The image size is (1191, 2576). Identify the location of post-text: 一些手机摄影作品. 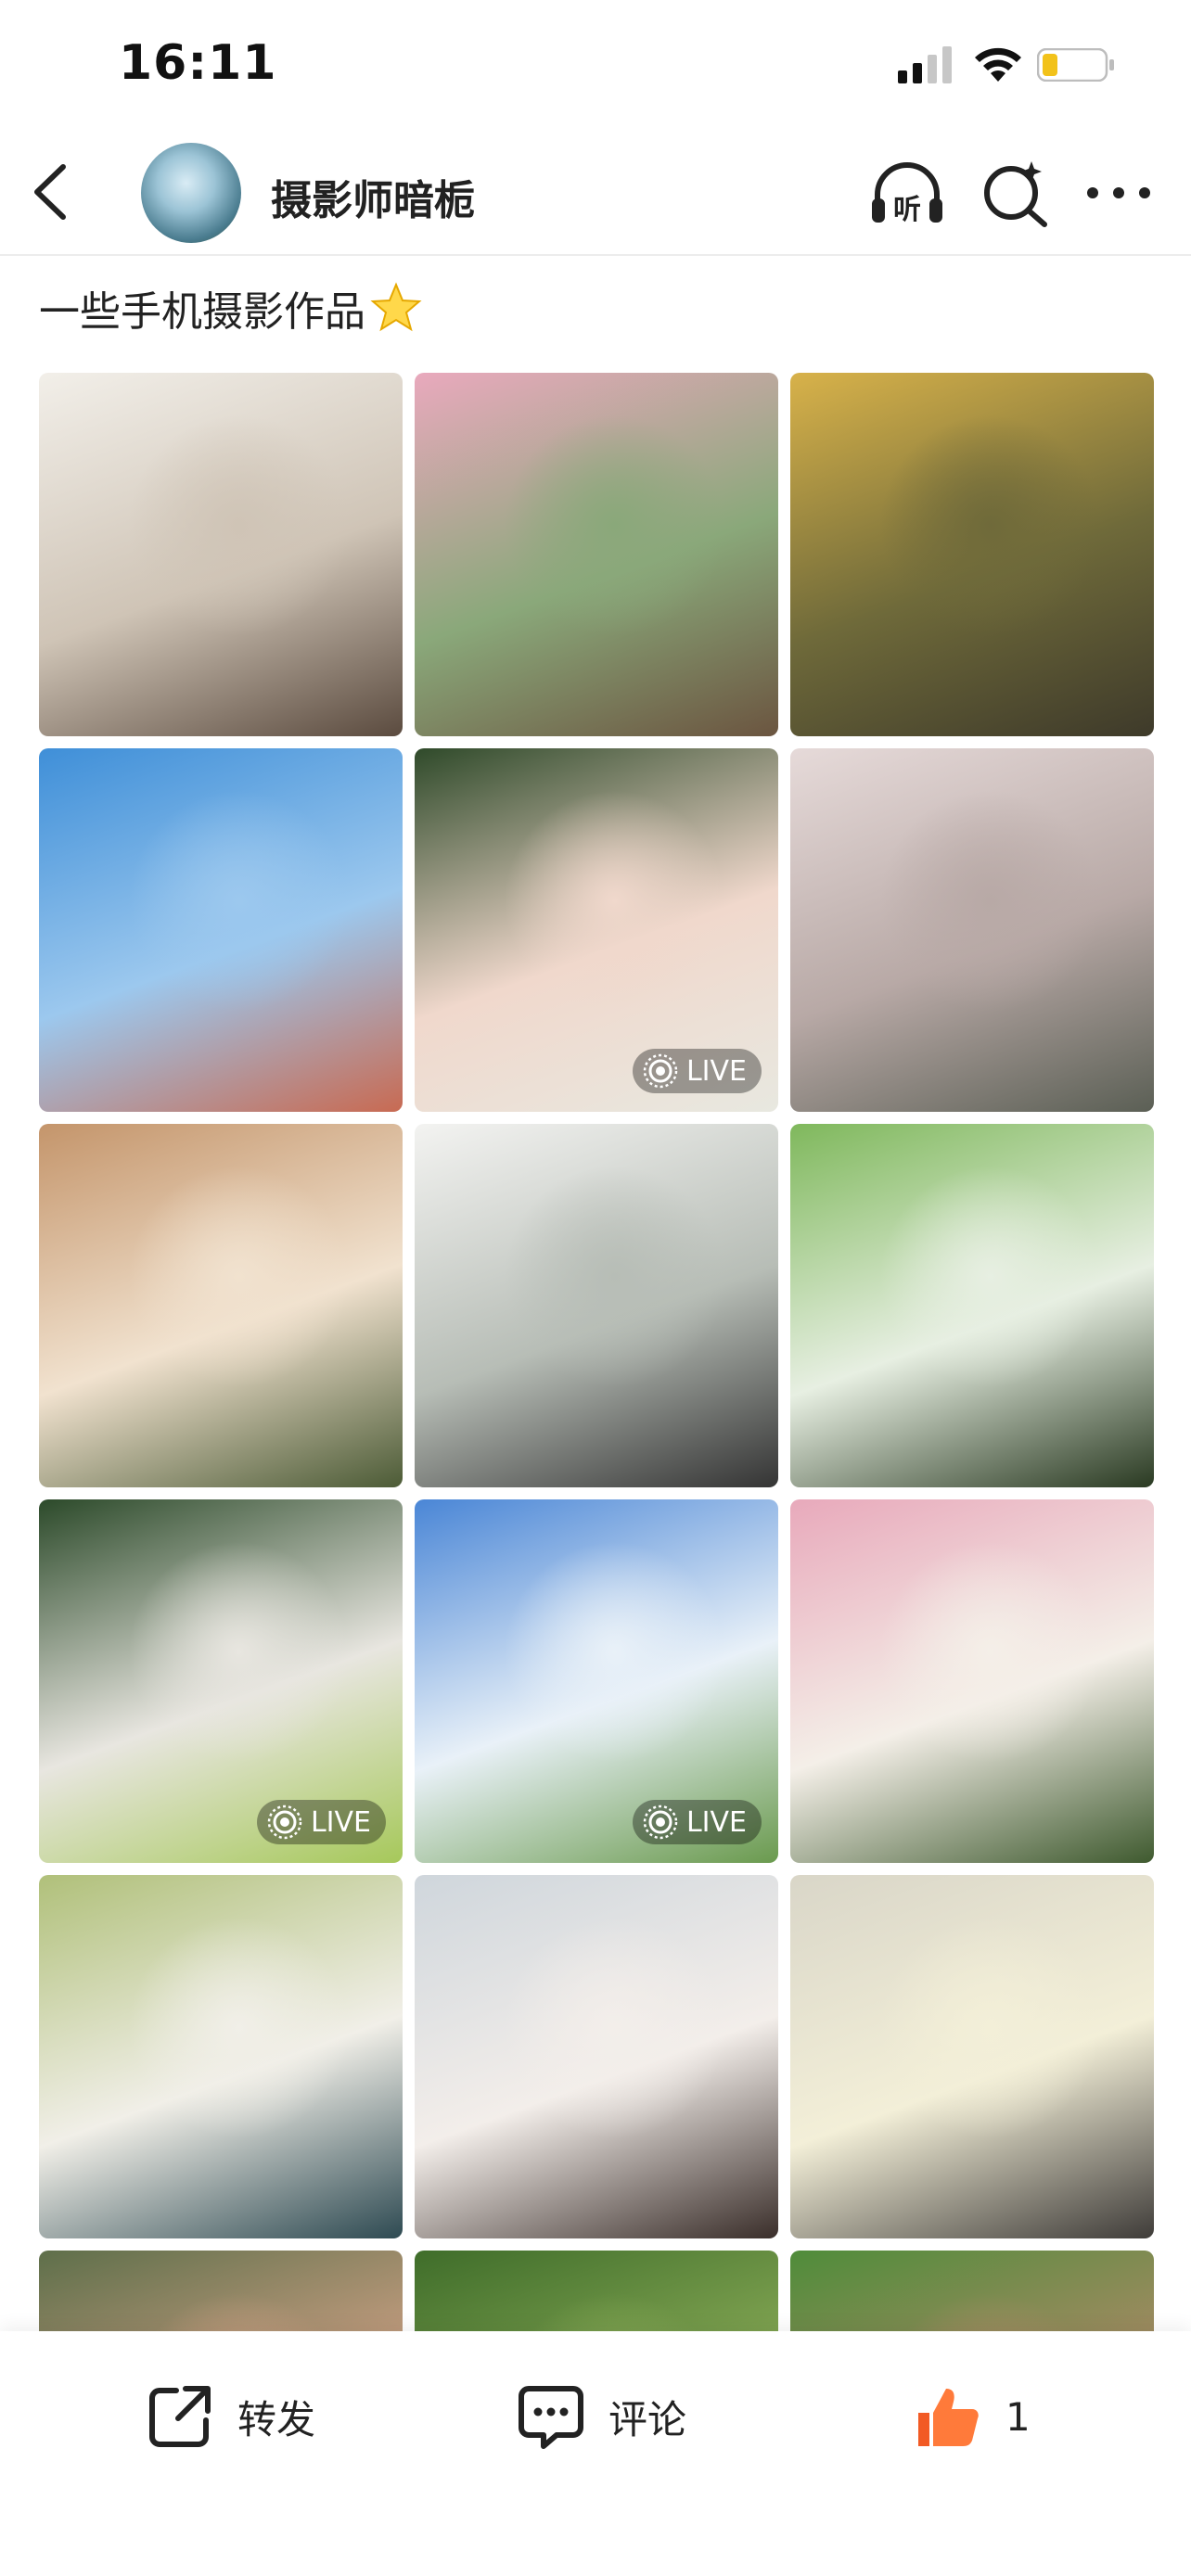
(231, 308).